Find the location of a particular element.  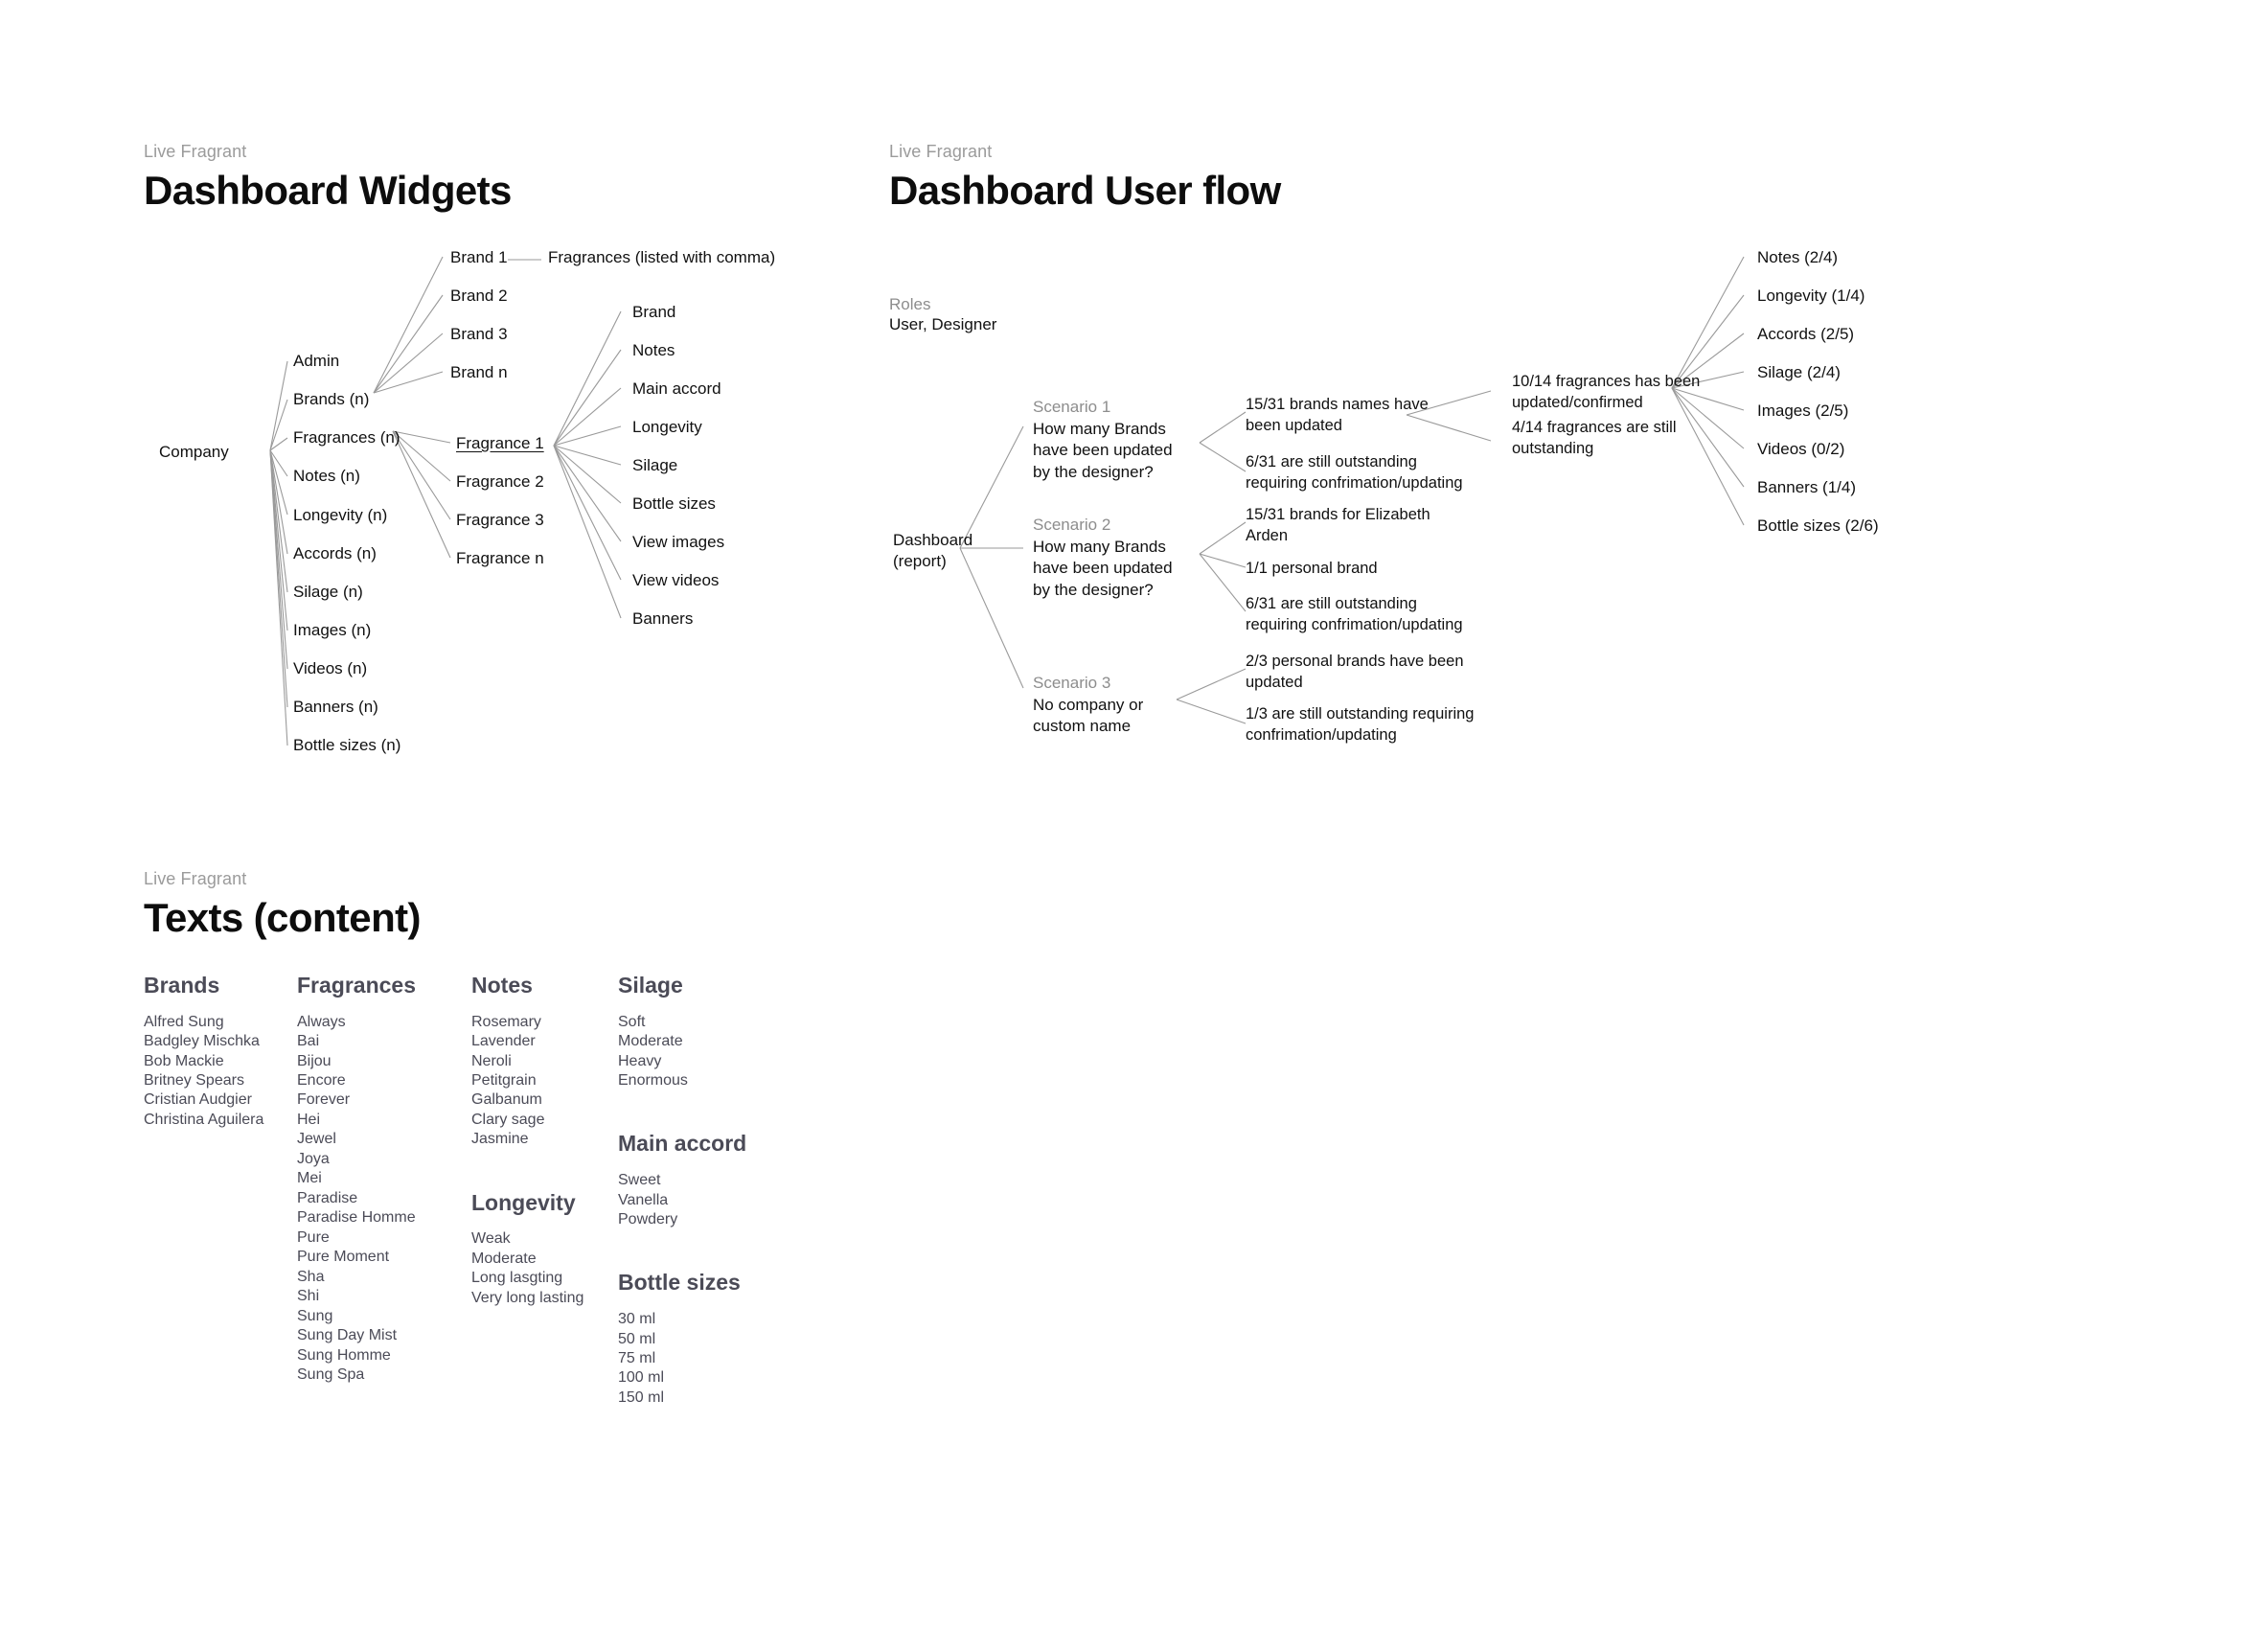

node-fragrance-3: Fragrance 3 is located at coordinates (500, 520).